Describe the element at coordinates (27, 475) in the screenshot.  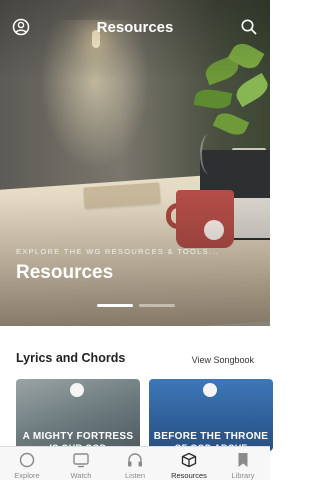
I see `nav-label: Explore` at that location.